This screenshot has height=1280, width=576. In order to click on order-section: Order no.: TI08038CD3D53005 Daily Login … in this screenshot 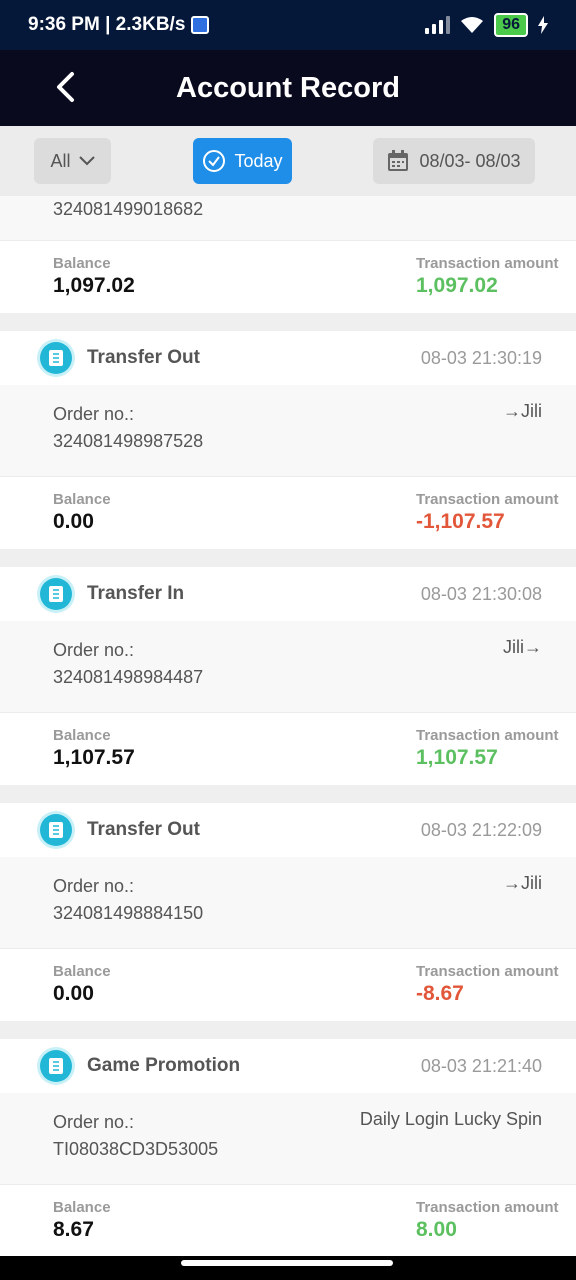, I will do `click(288, 1139)`.